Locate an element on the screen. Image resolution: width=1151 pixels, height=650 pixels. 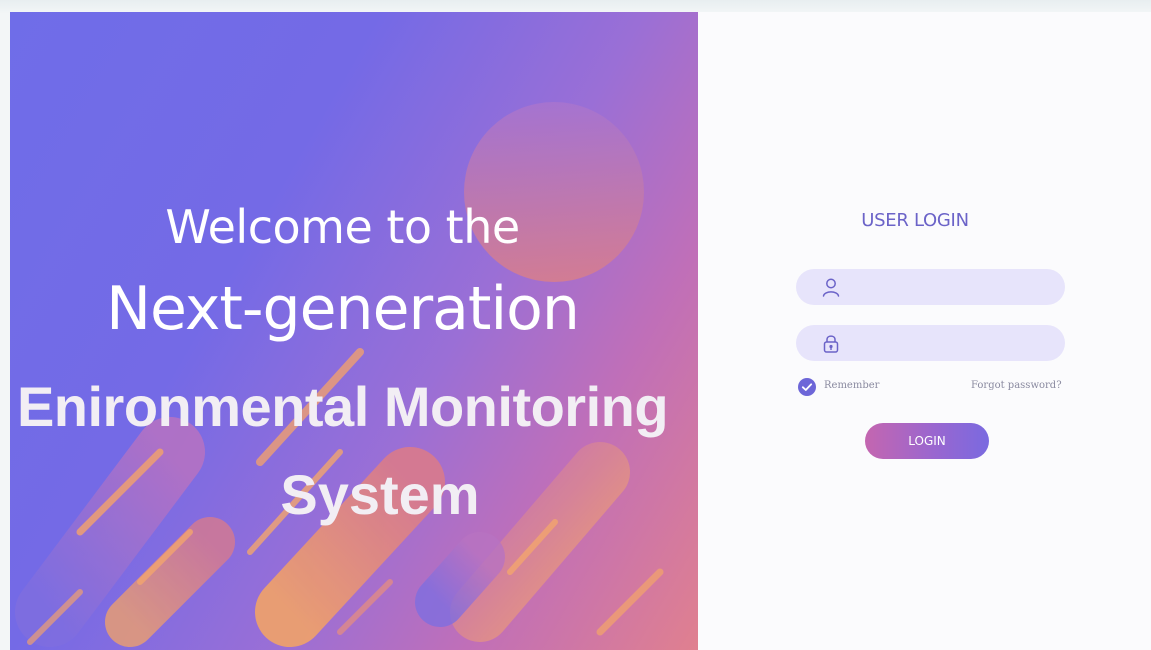
welcome-line-1: Welcome to the is located at coordinates (342, 227).